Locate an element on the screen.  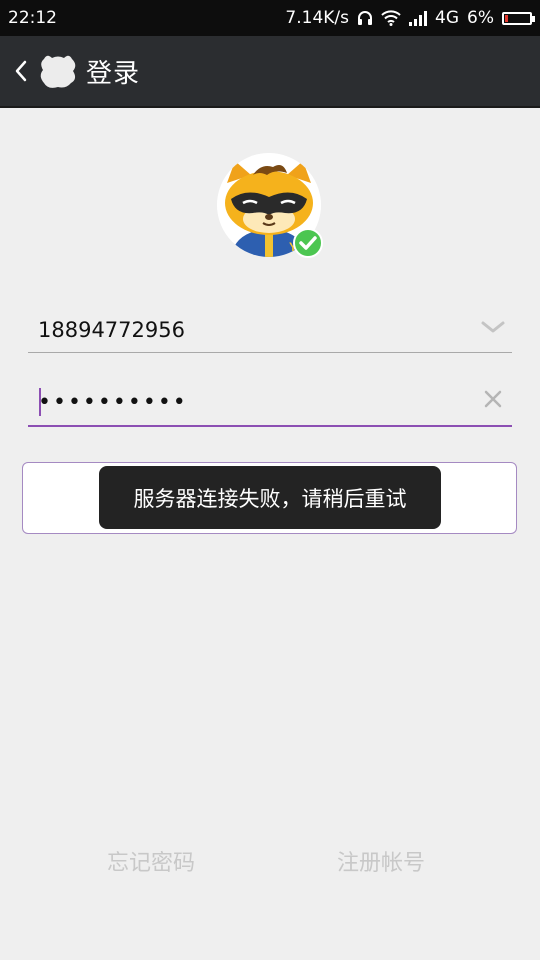
password-field is located at coordinates (270, 403).